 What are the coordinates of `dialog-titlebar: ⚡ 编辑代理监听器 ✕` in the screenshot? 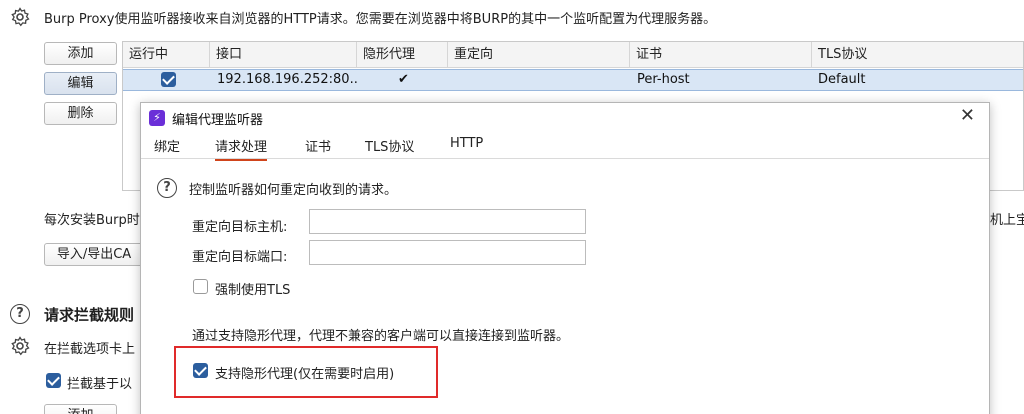 It's located at (565, 117).